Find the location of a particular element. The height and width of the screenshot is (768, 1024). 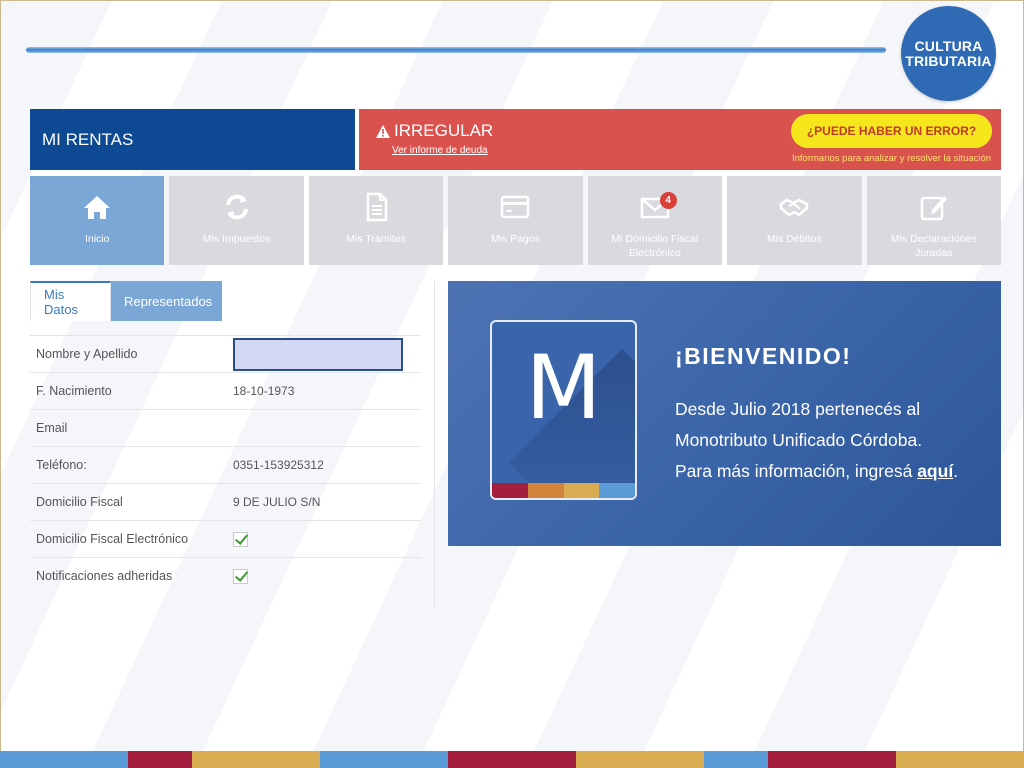

tile-label: Mis Impuestos is located at coordinates (236, 239).